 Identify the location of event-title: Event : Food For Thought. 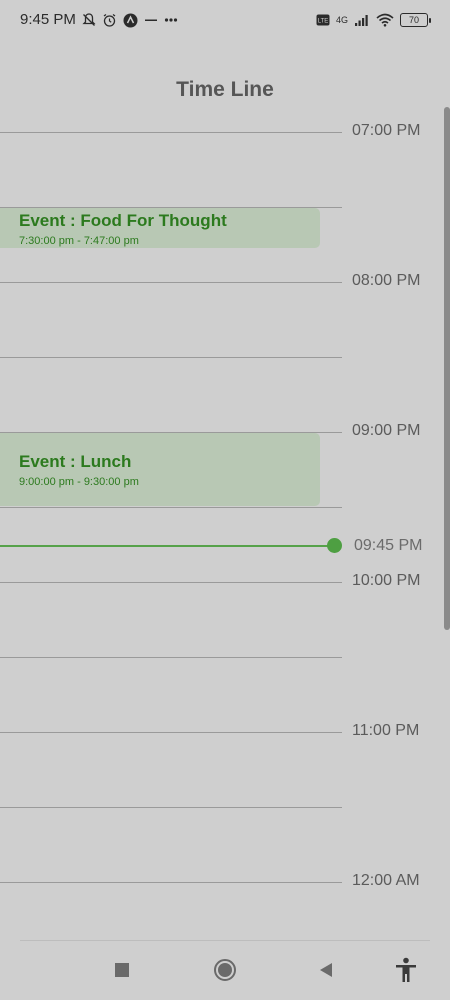
(123, 220).